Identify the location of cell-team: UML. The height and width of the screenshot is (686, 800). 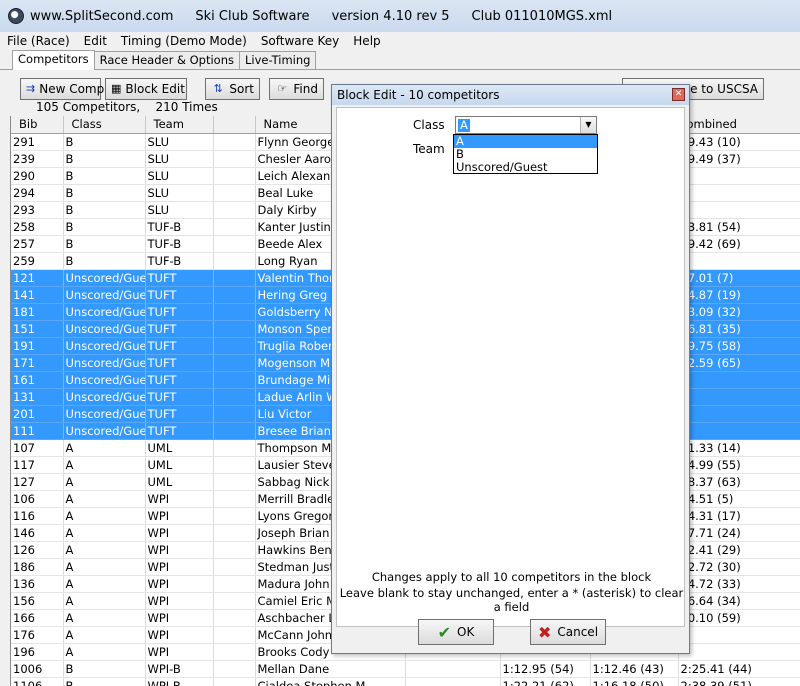
(179, 448).